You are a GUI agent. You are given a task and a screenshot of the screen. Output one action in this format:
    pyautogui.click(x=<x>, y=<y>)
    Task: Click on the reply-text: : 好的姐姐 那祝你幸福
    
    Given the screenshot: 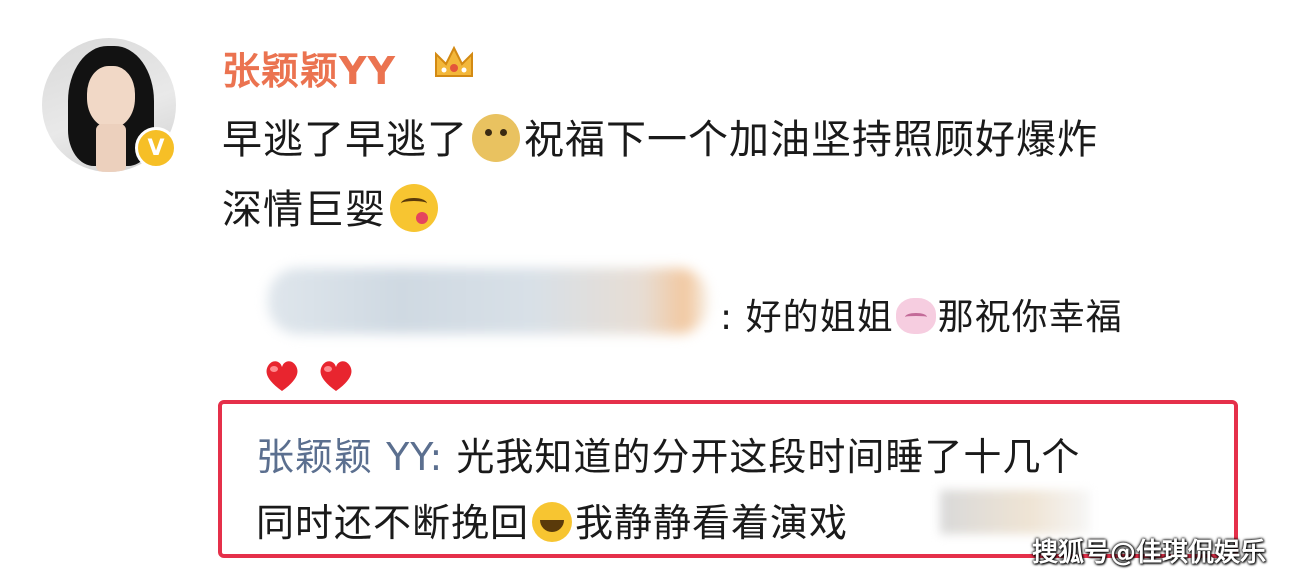 What is the action you would take?
    pyautogui.click(x=921, y=314)
    